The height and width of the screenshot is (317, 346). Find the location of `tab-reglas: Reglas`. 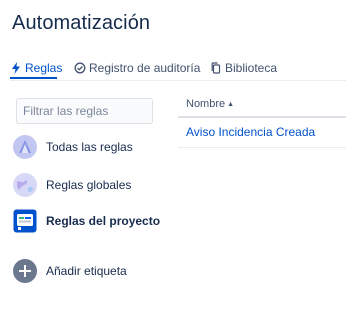

tab-reglas: Reglas is located at coordinates (36, 68).